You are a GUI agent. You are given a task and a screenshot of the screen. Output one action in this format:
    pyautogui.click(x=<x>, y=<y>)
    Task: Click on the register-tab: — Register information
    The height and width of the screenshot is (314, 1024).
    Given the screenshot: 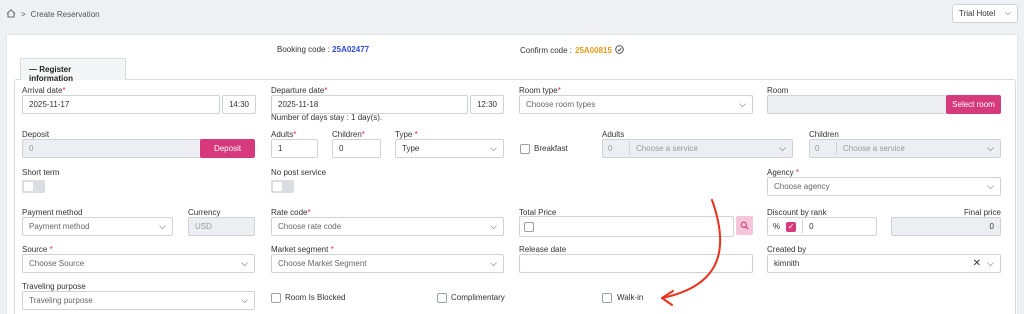 What is the action you would take?
    pyautogui.click(x=73, y=70)
    